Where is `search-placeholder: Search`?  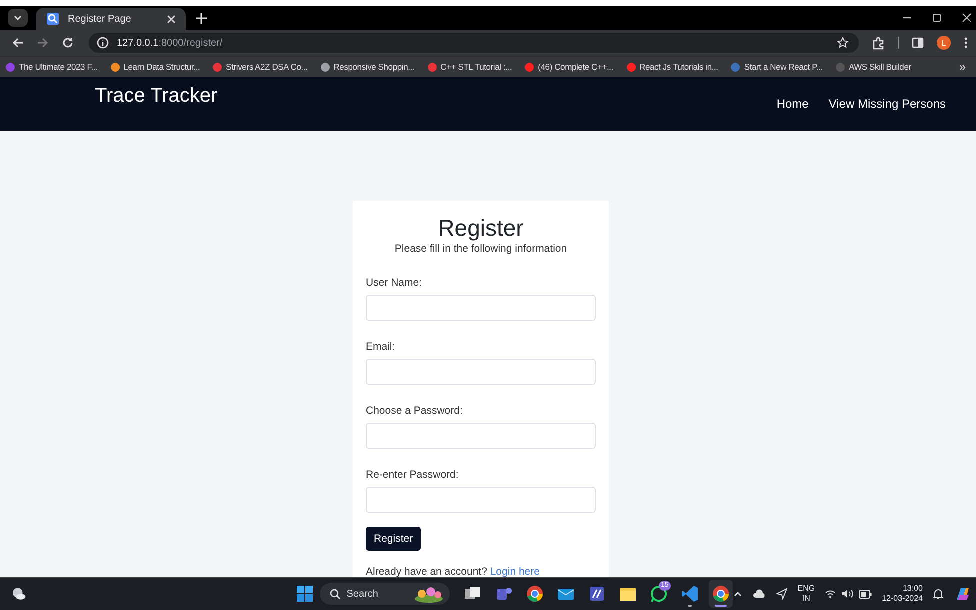
search-placeholder: Search is located at coordinates (362, 594).